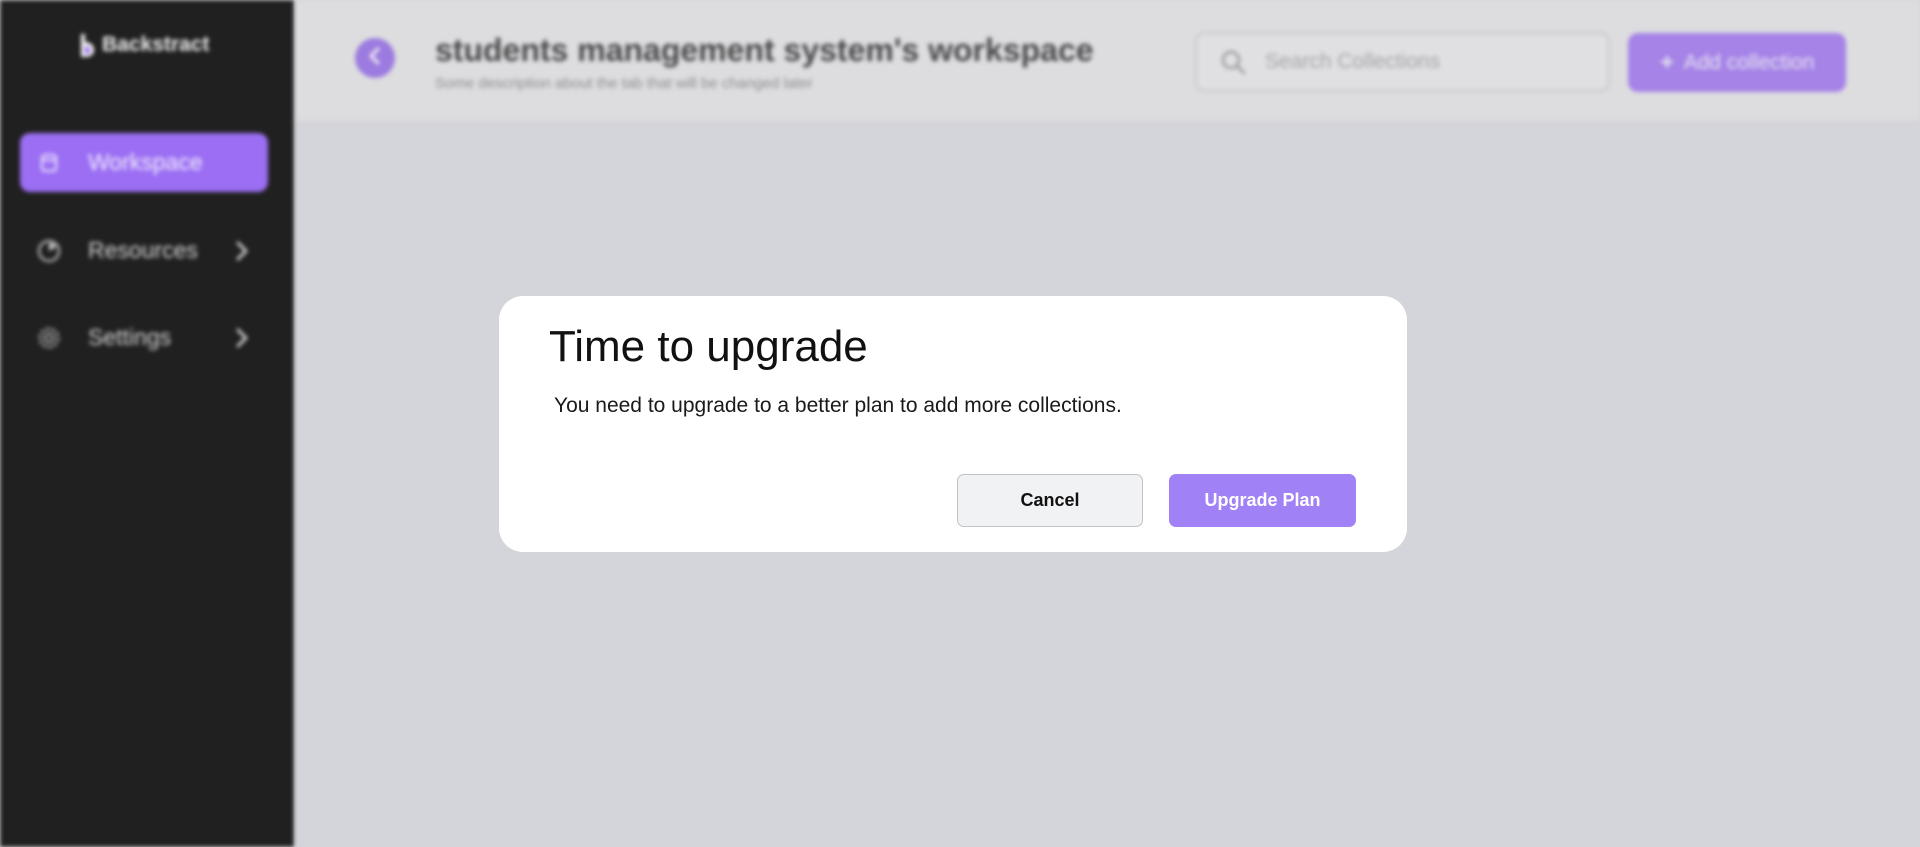  Describe the element at coordinates (1050, 500) in the screenshot. I see `cancel-button: Cancel` at that location.